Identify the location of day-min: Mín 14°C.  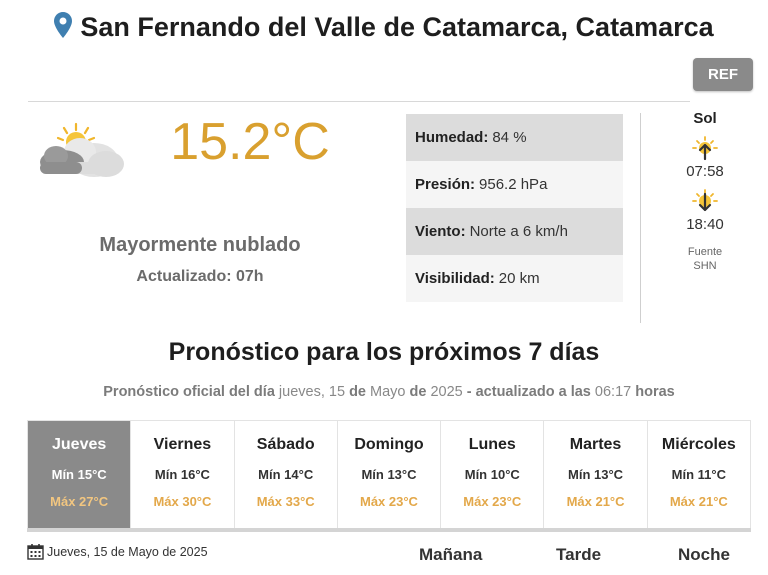
(286, 474).